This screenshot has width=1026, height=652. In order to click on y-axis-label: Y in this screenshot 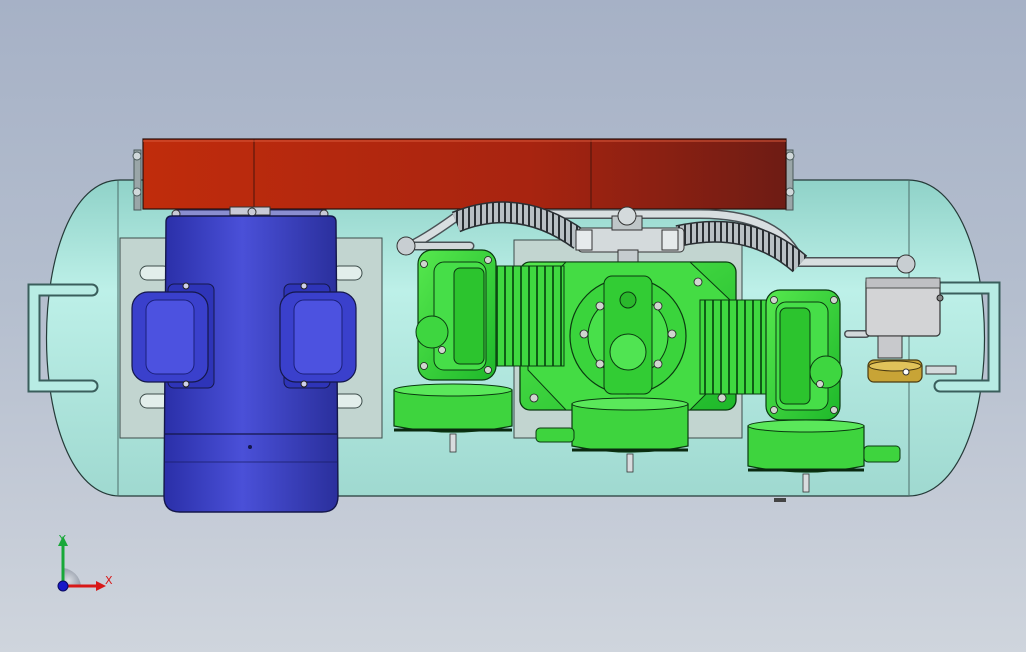, I will do `click(62, 539)`.